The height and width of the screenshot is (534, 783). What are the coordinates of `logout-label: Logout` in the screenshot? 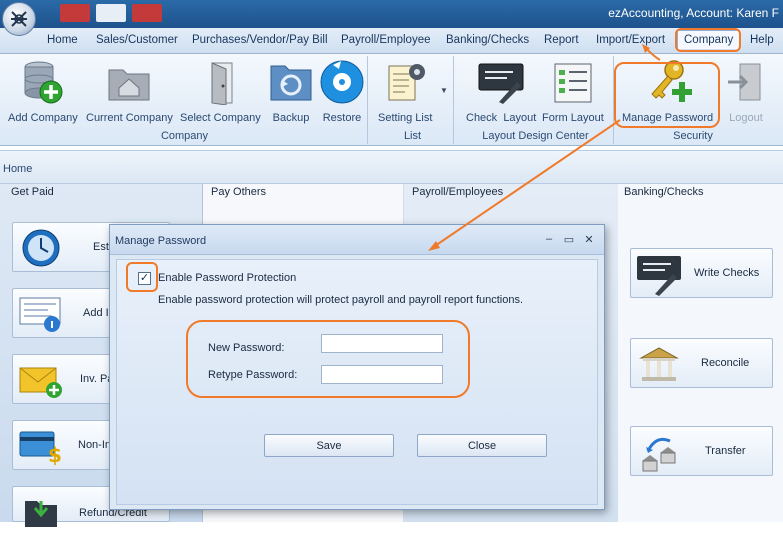 It's located at (746, 118).